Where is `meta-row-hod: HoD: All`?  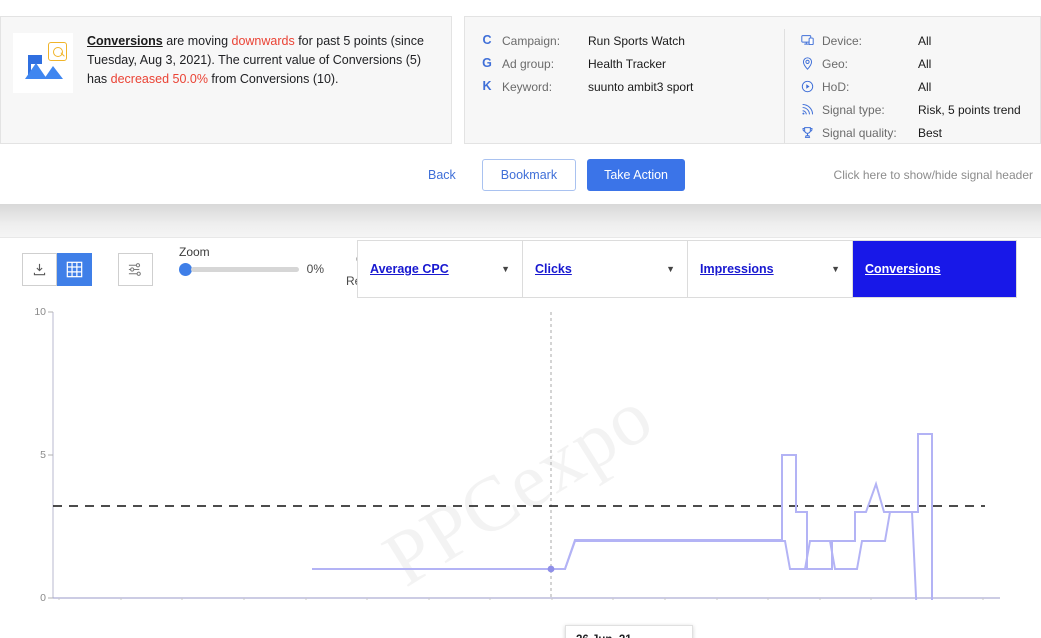
meta-row-hod: HoD: All is located at coordinates (912, 86).